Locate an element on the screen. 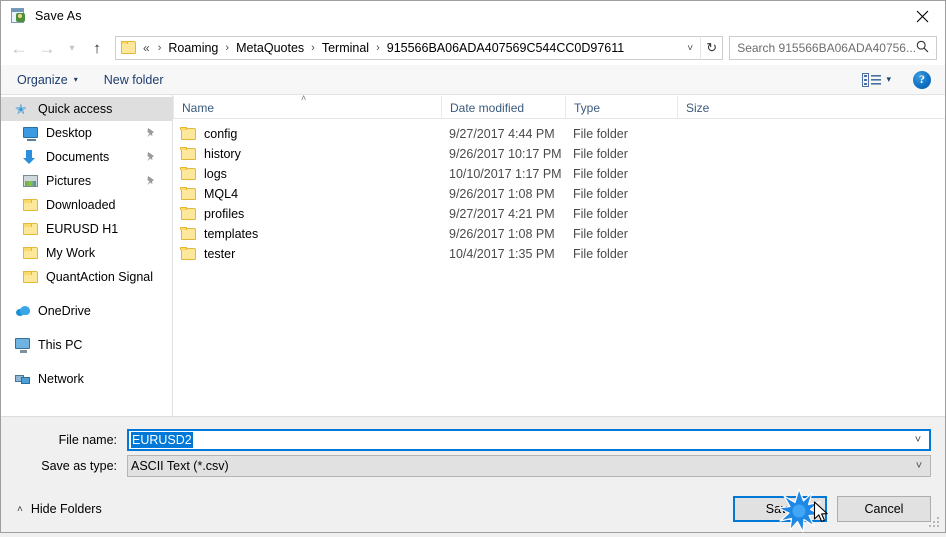 The width and height of the screenshot is (946, 537). pictures-icon is located at coordinates (31, 181).